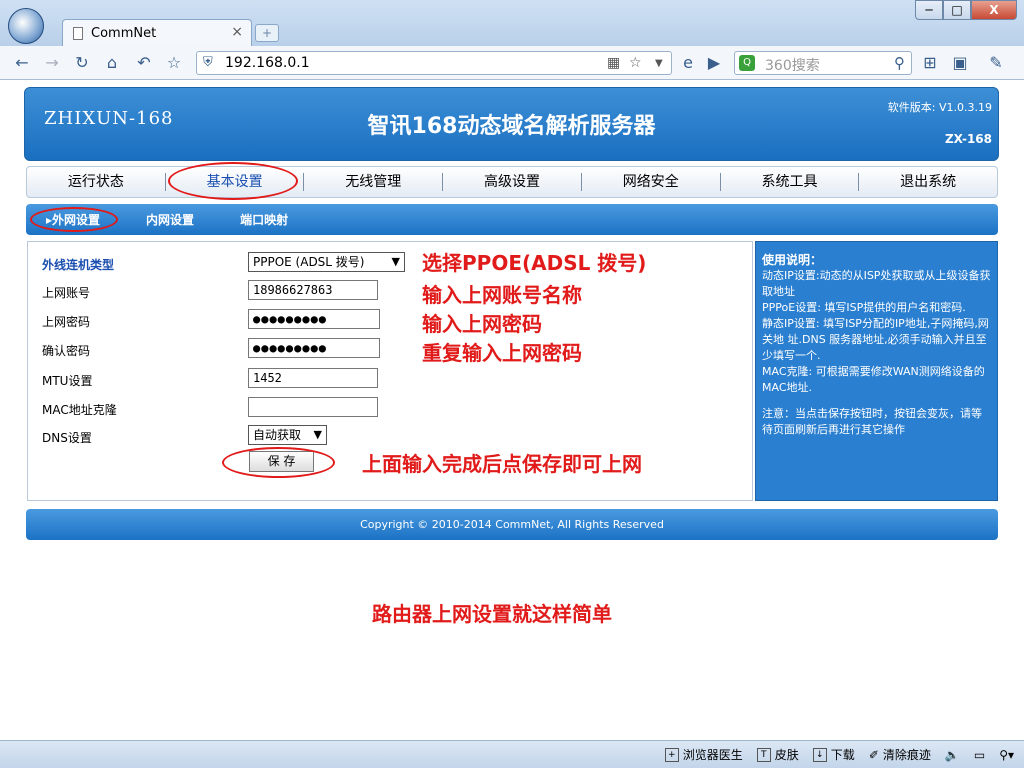  Describe the element at coordinates (434, 63) in the screenshot. I see `address-bar: ⛨ 192.168.0.1 ▦ ☆ ▼` at that location.